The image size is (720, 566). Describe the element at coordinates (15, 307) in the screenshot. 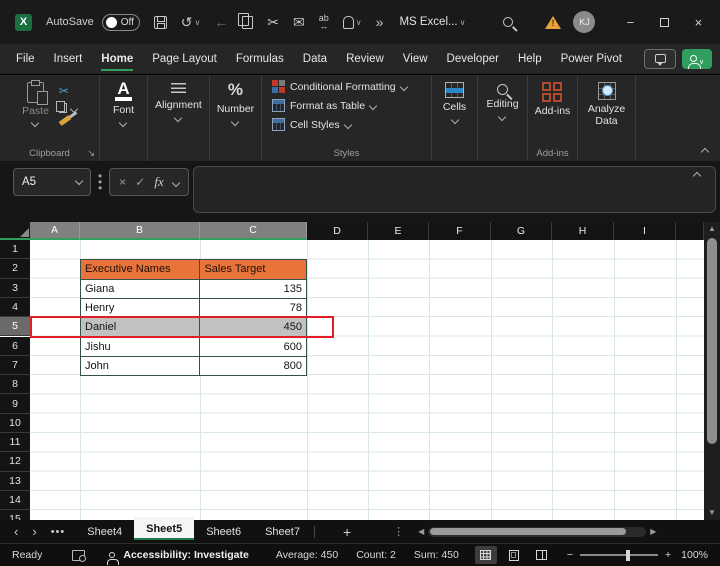

I see `row-header-4: 4` at that location.